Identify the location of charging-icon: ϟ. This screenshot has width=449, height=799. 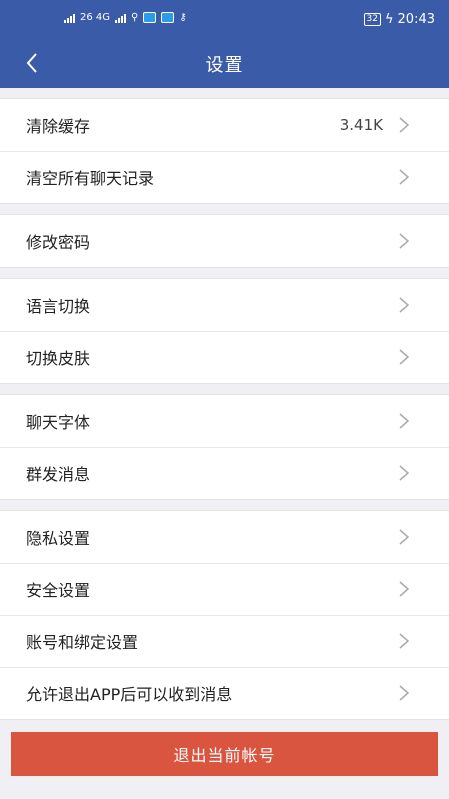
(389, 19).